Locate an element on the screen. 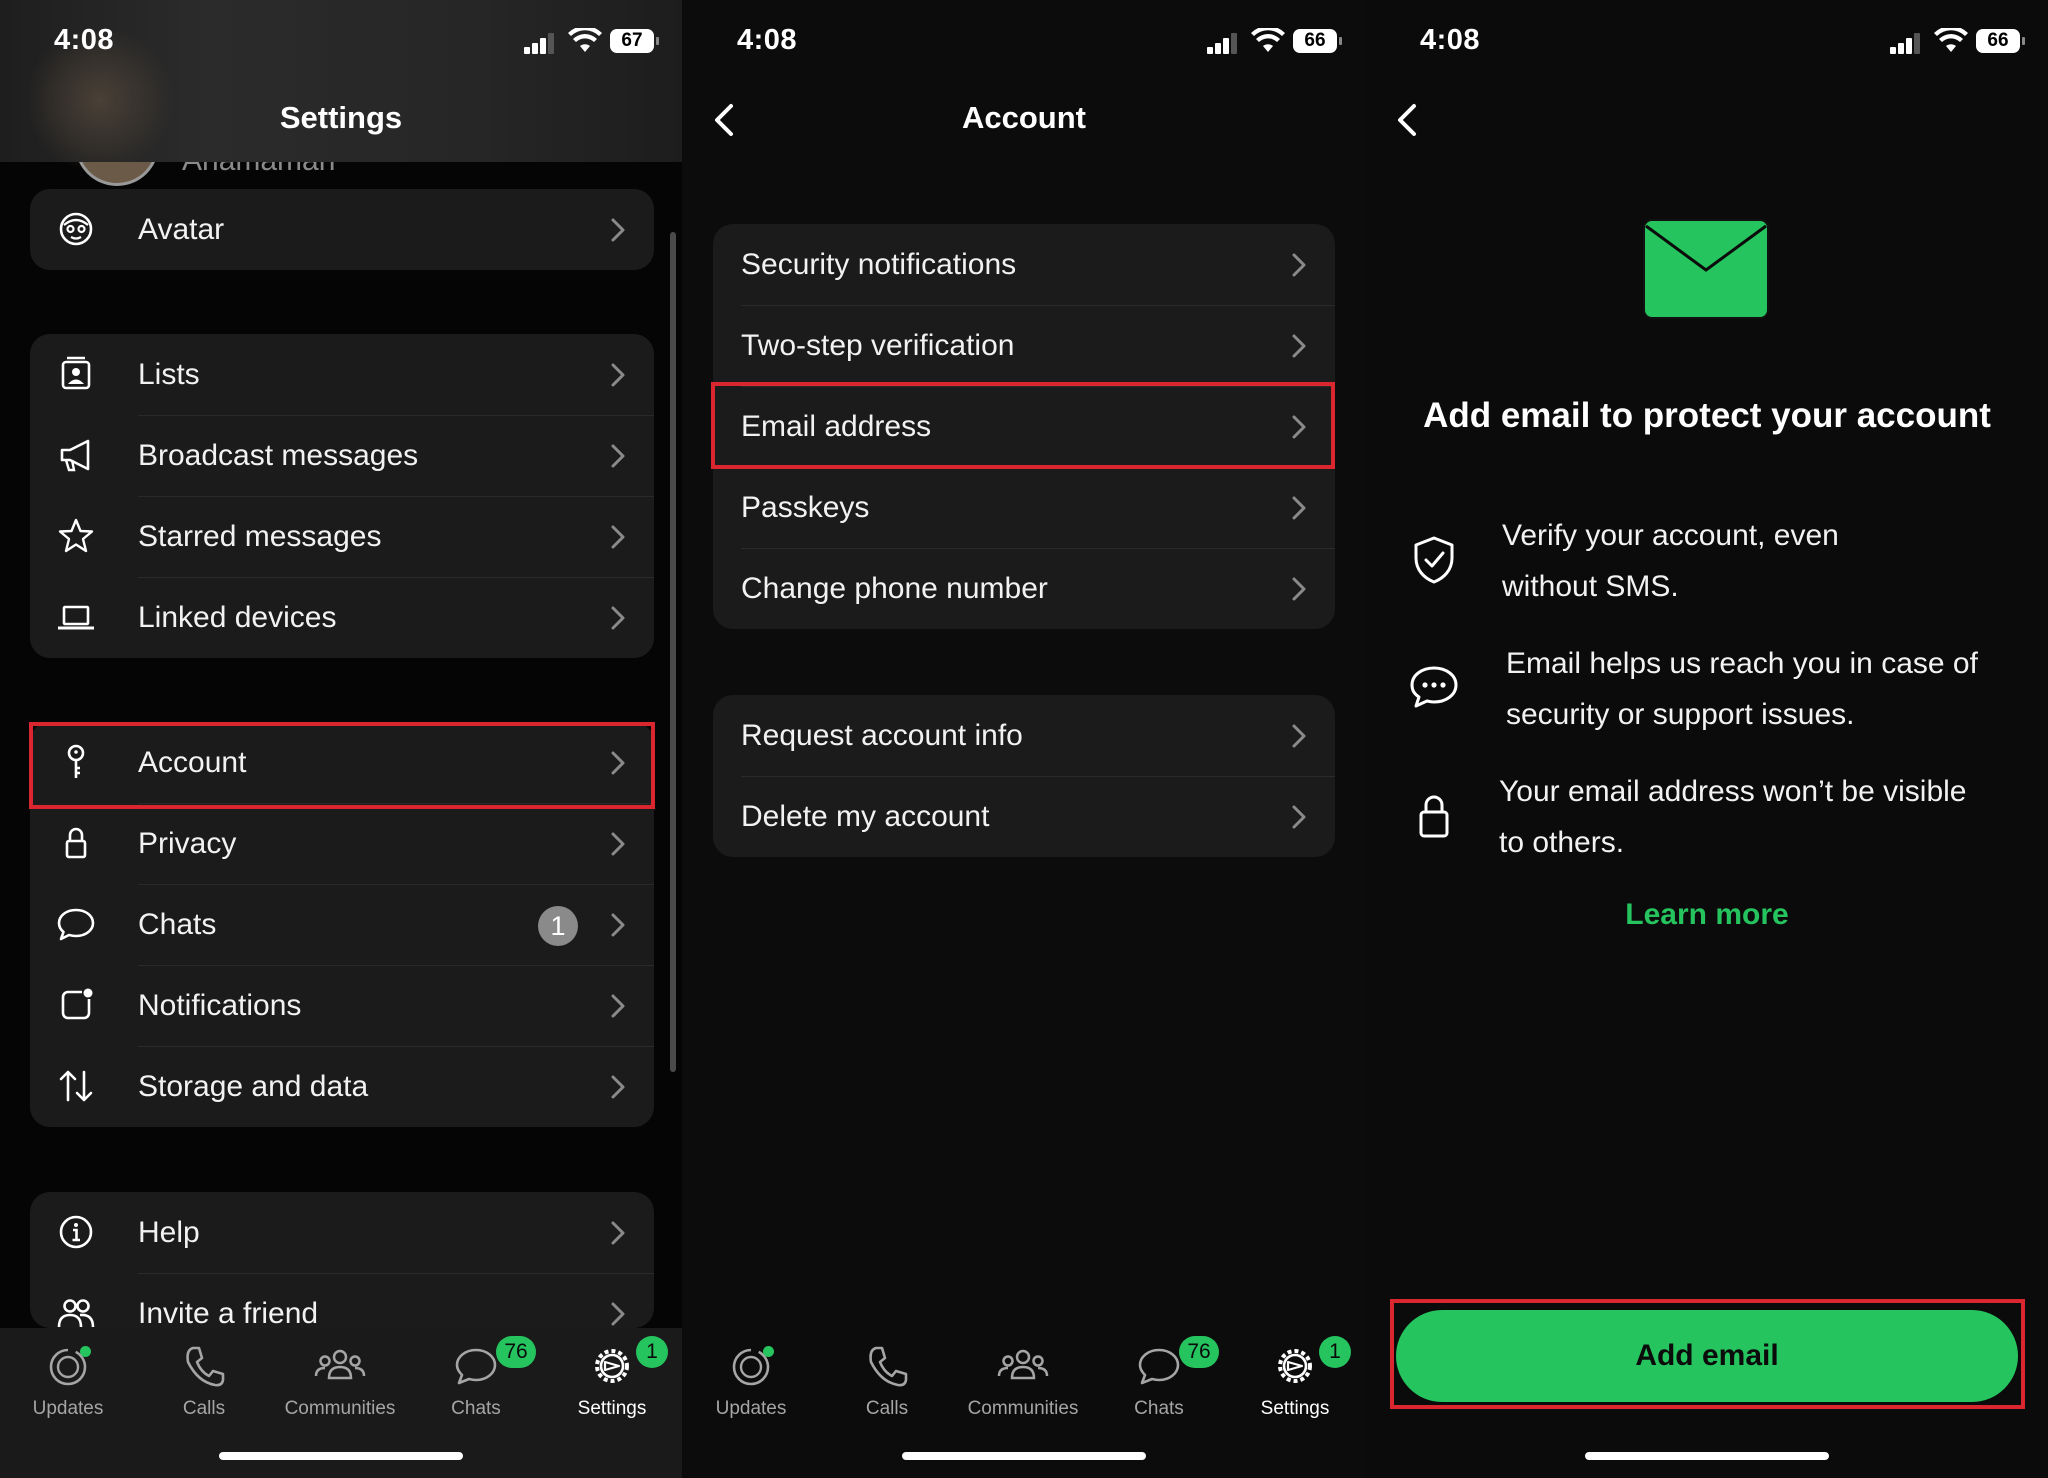 The height and width of the screenshot is (1478, 2048). scrollbar is located at coordinates (673, 652).